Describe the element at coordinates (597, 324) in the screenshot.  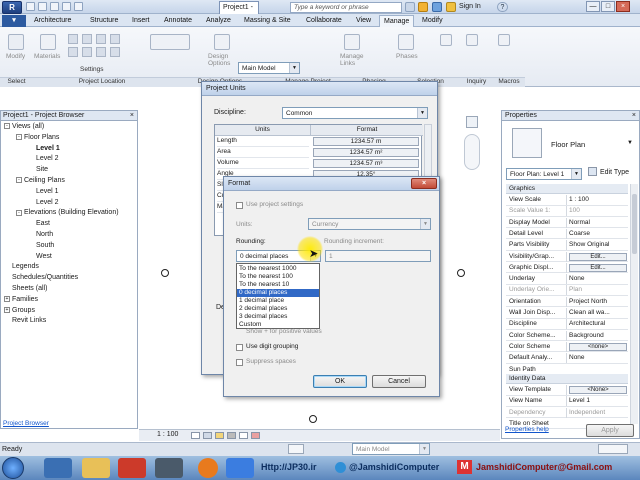
I see `property-value: Architectural` at that location.